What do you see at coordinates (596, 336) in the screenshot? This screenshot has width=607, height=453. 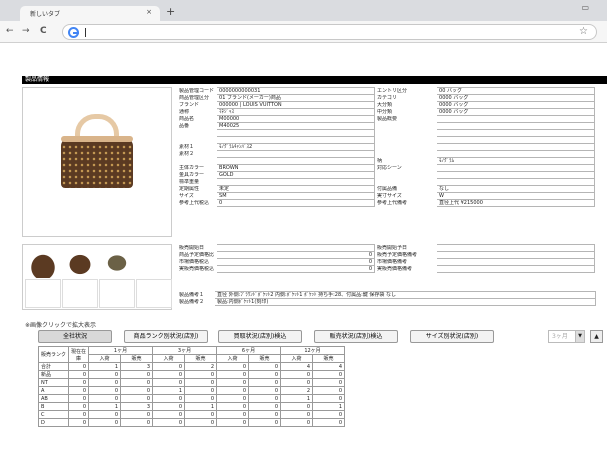 I see `scroll-up-button: ▲` at bounding box center [596, 336].